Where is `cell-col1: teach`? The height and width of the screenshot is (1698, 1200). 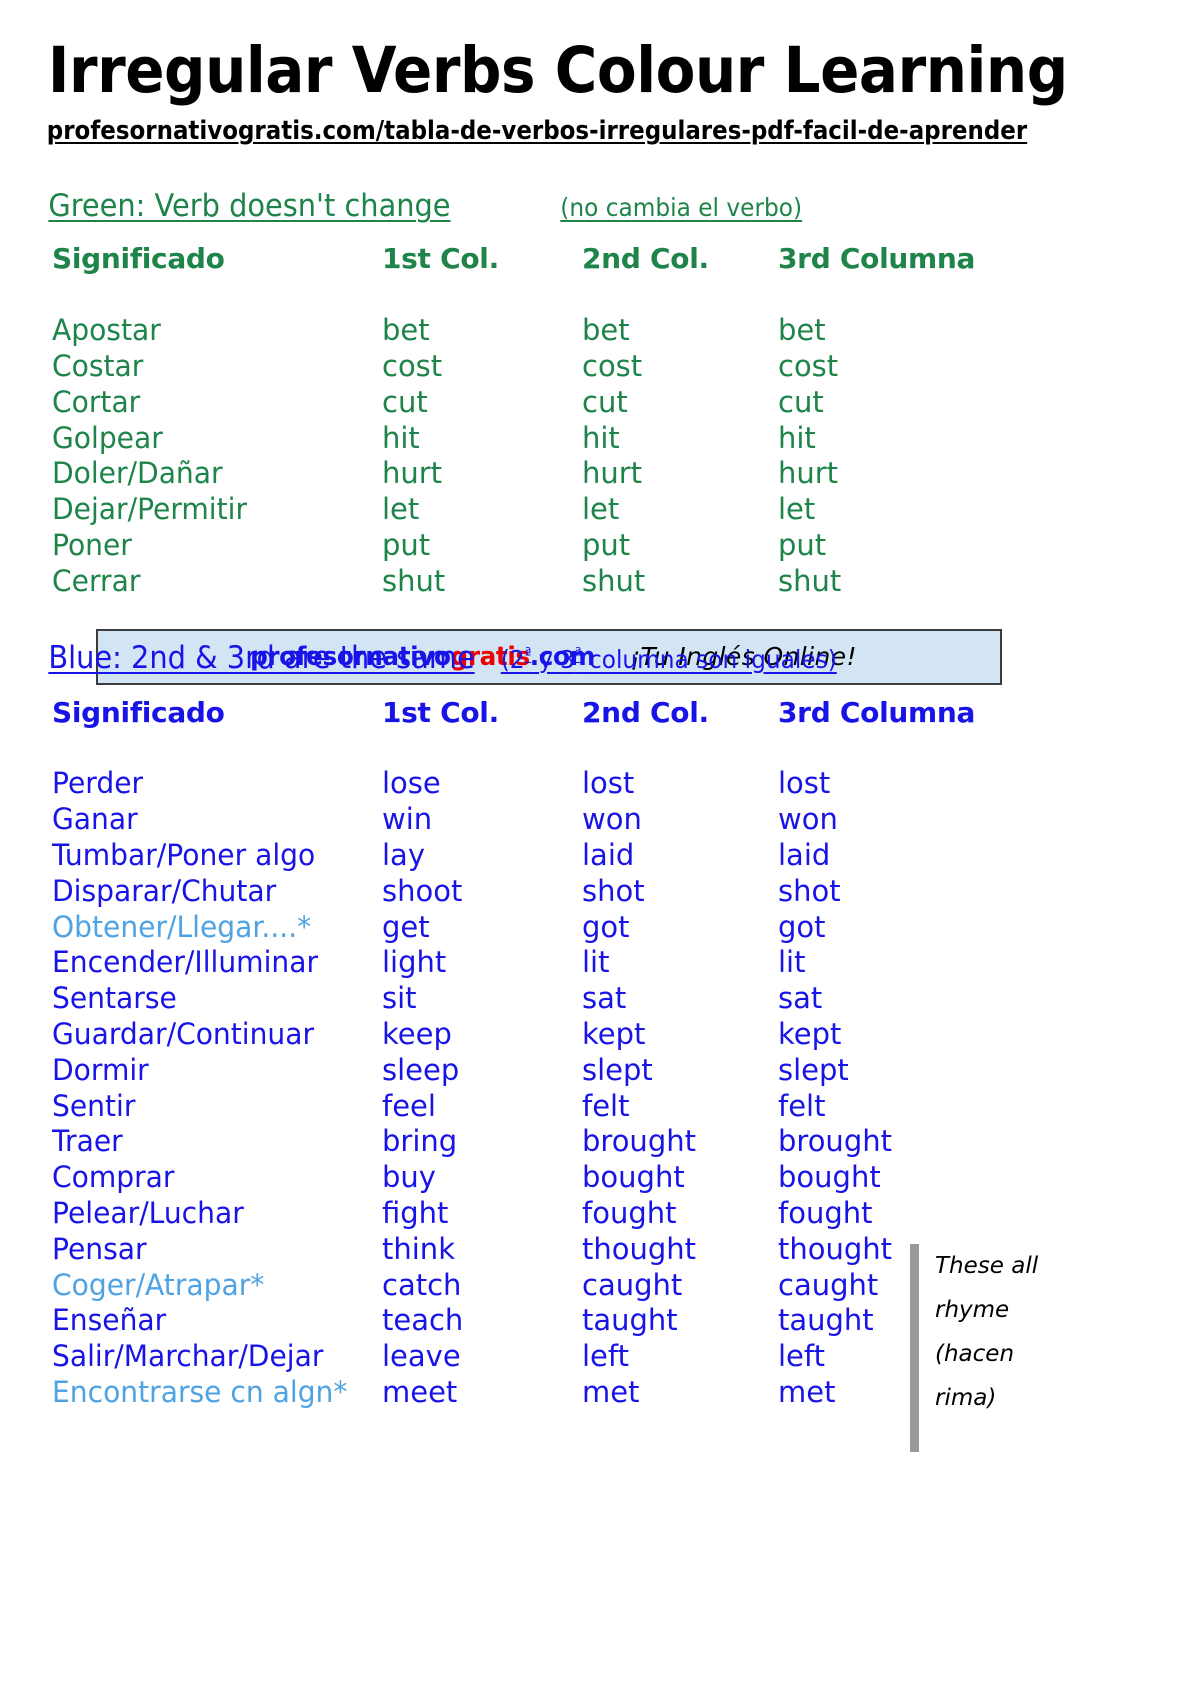 cell-col1: teach is located at coordinates (423, 1320).